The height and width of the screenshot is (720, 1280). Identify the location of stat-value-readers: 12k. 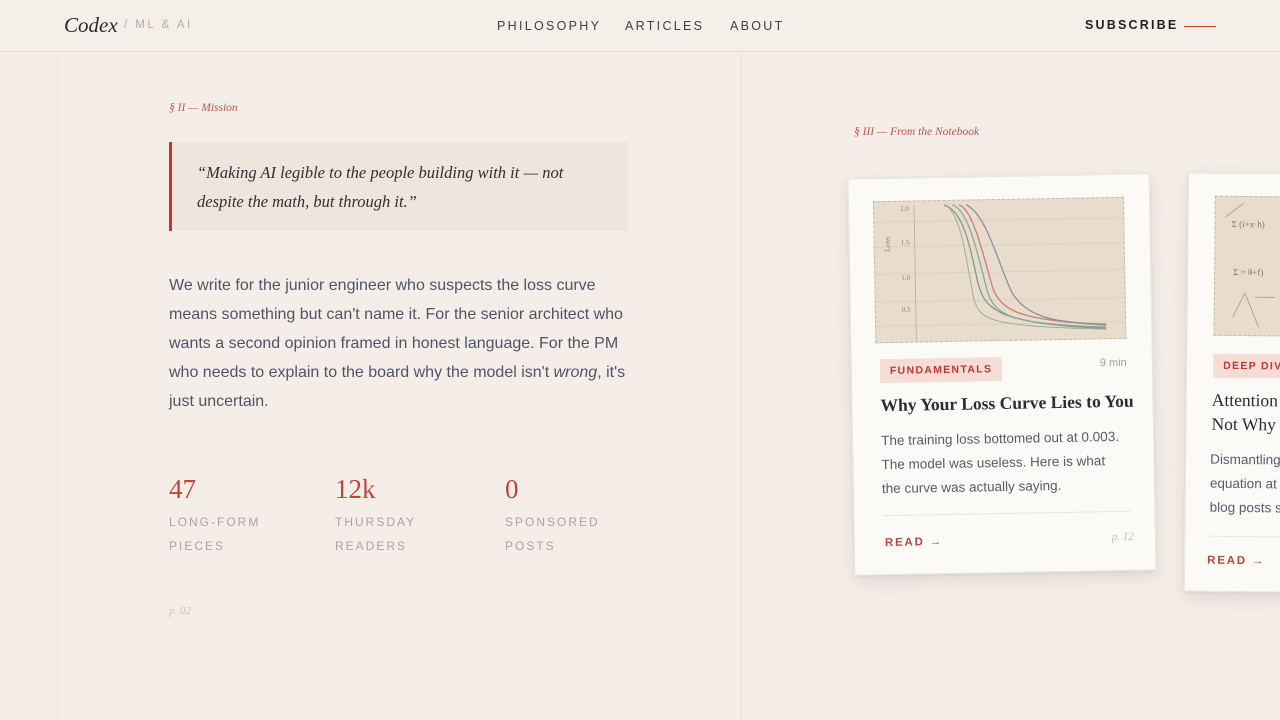
(355, 489).